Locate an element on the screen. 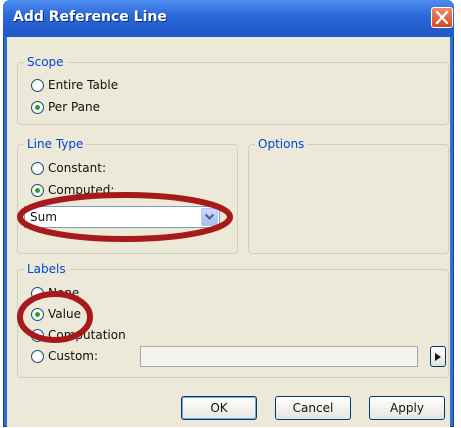  close-button is located at coordinates (442, 17).